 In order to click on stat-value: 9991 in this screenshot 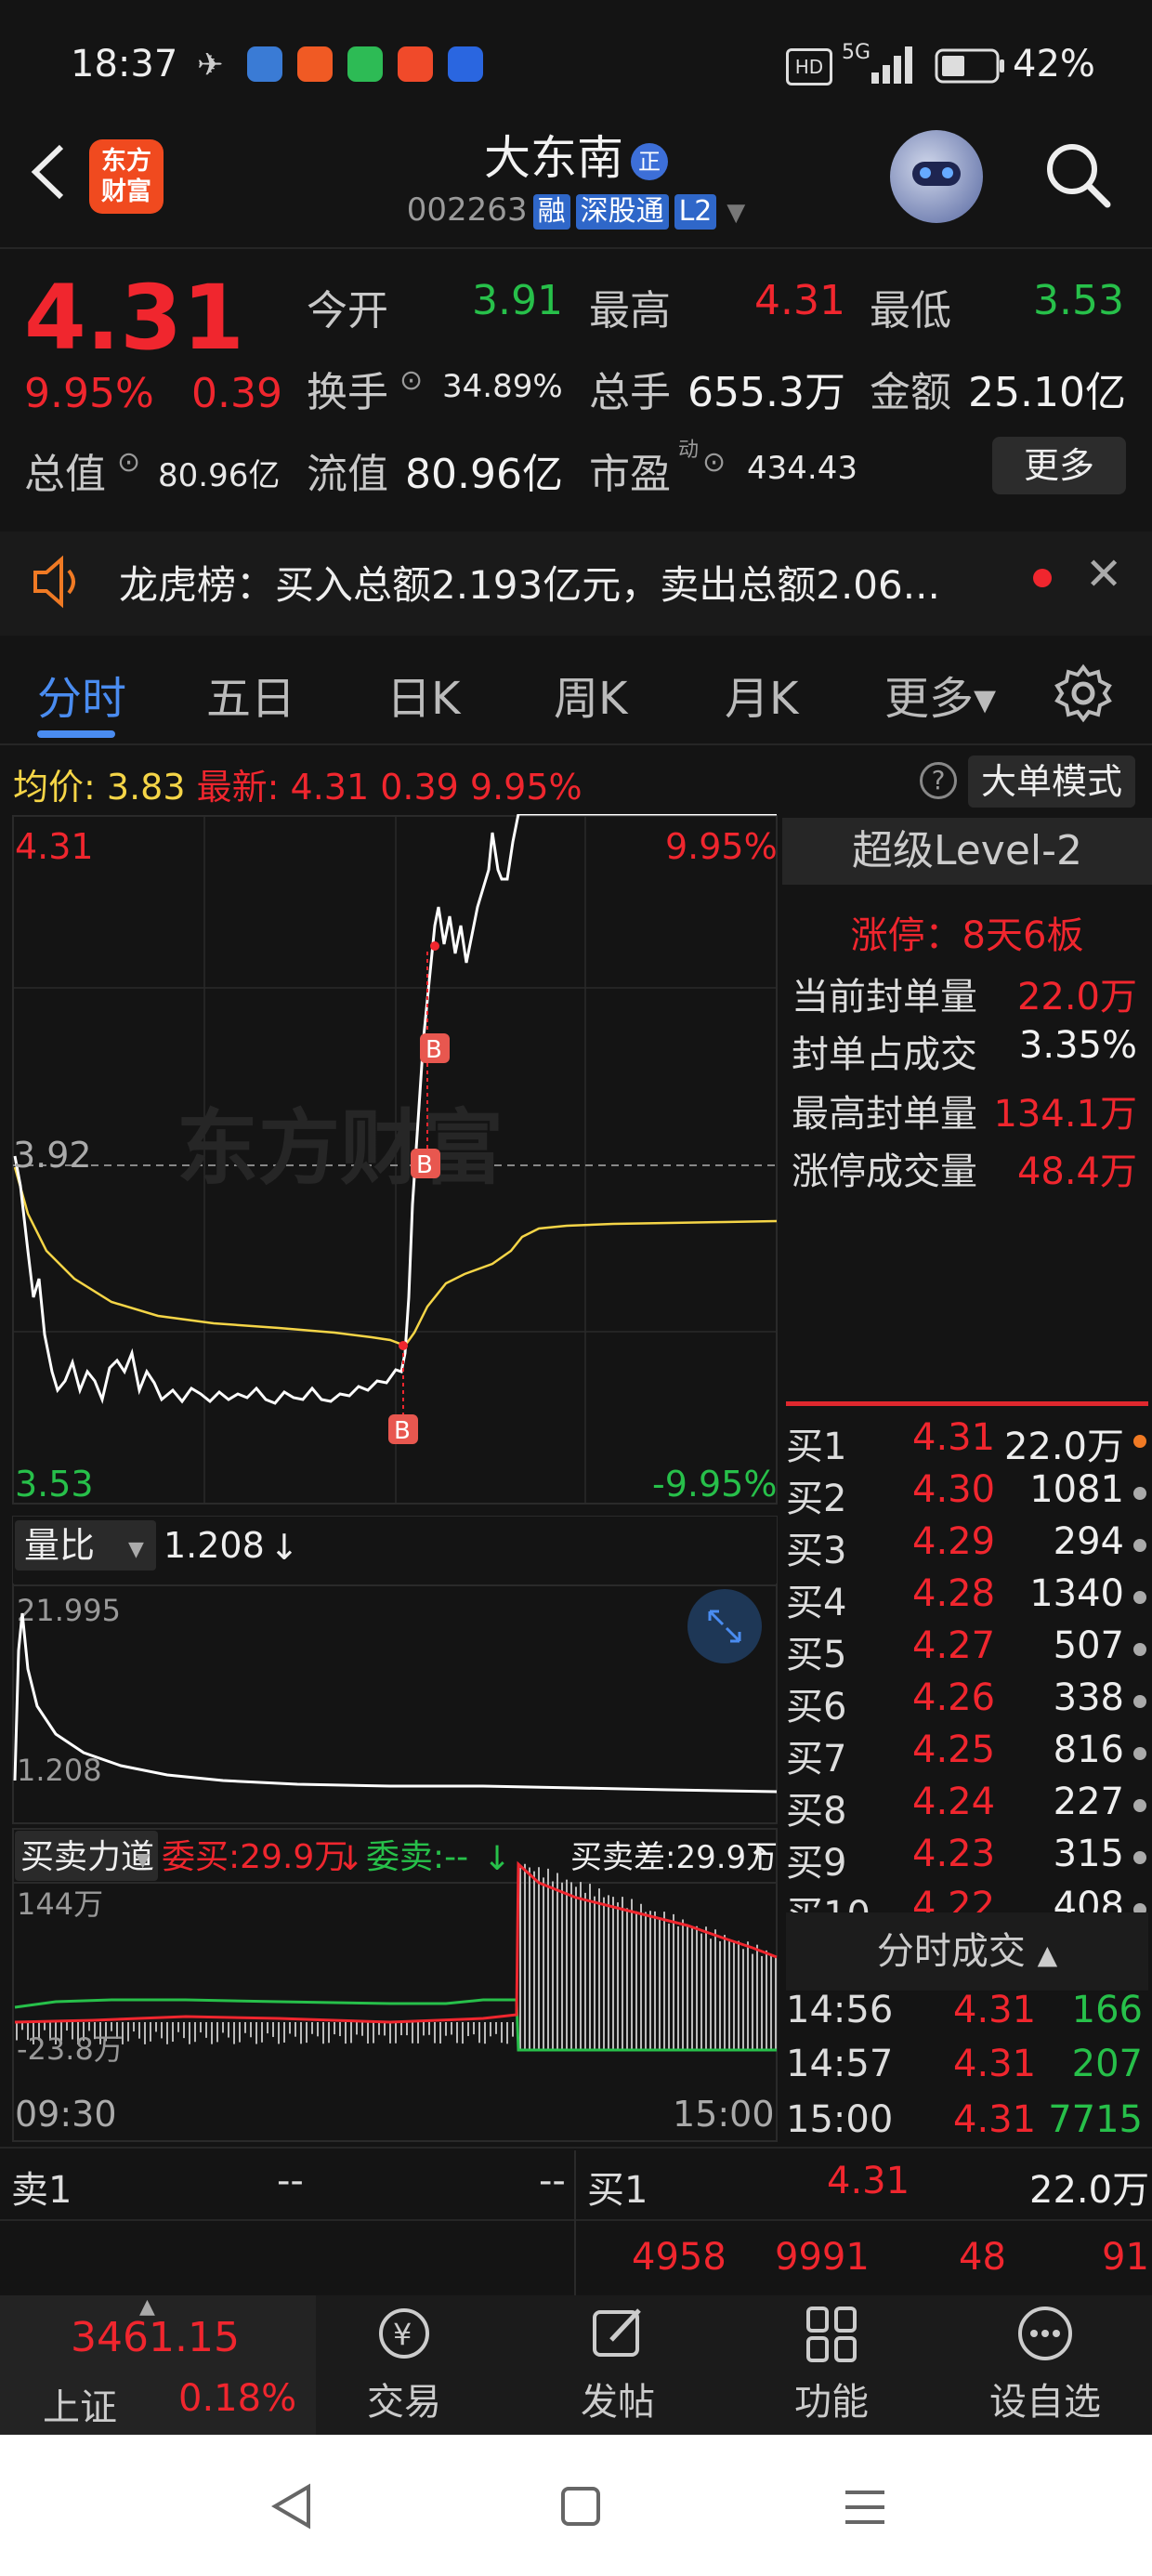, I will do `click(822, 2257)`.